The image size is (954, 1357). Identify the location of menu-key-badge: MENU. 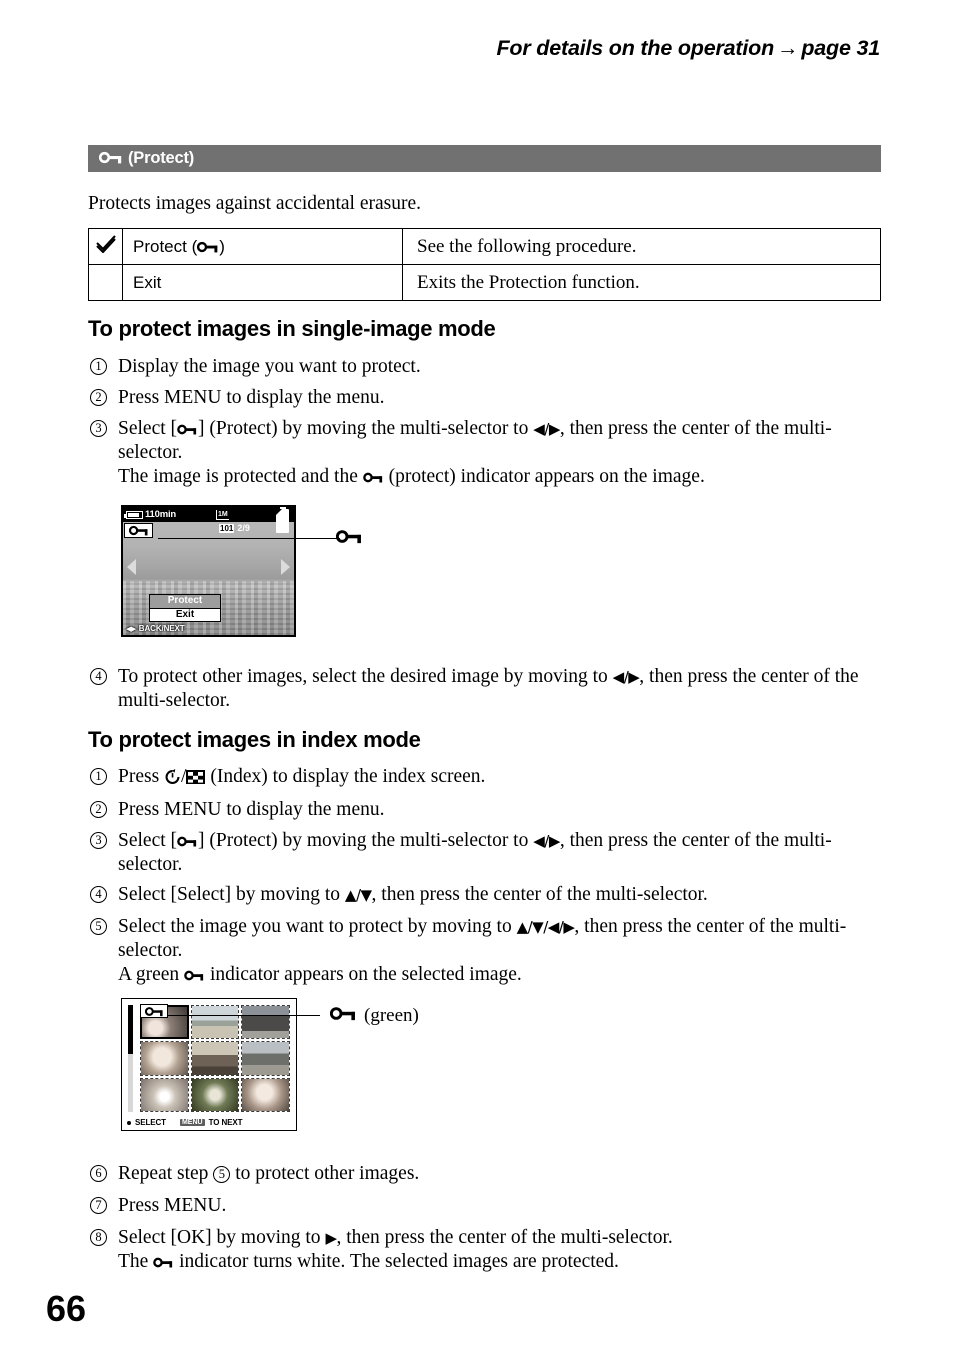
(192, 1122).